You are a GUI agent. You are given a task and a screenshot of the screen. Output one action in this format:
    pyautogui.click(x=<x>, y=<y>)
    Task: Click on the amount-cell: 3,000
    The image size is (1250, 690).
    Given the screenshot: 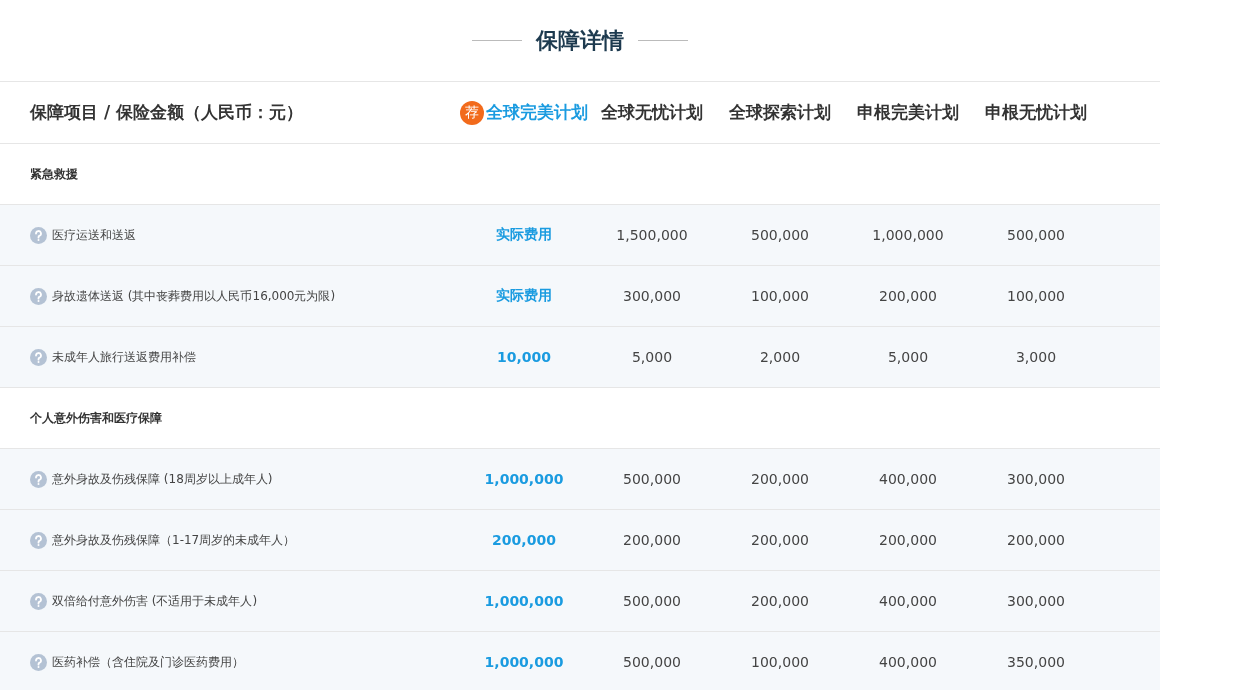 What is the action you would take?
    pyautogui.click(x=1036, y=357)
    